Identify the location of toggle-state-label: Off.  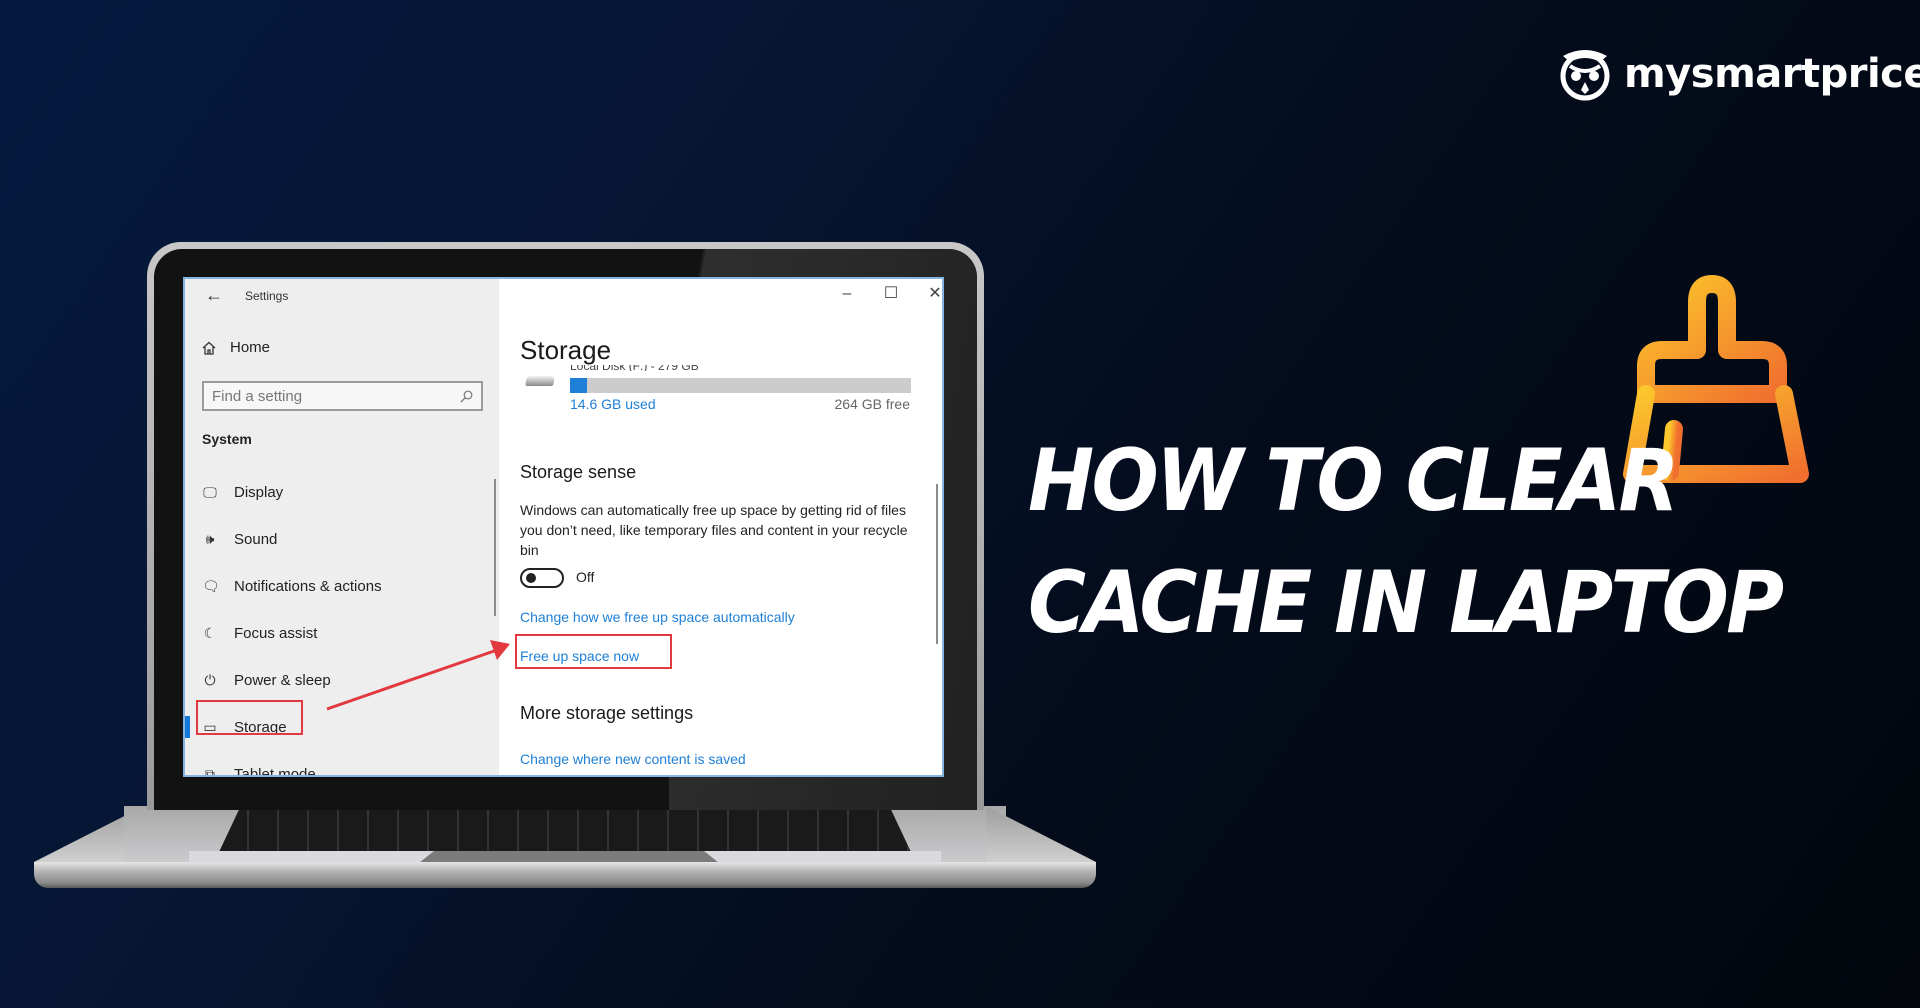
(585, 577).